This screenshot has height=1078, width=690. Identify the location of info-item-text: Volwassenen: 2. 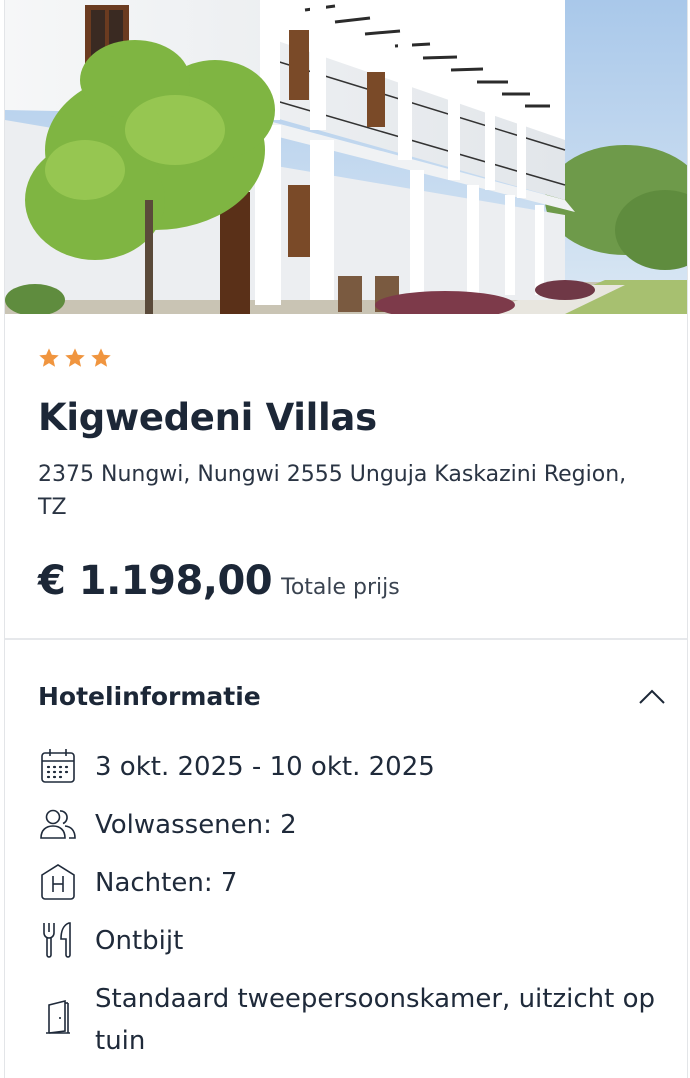
(196, 825).